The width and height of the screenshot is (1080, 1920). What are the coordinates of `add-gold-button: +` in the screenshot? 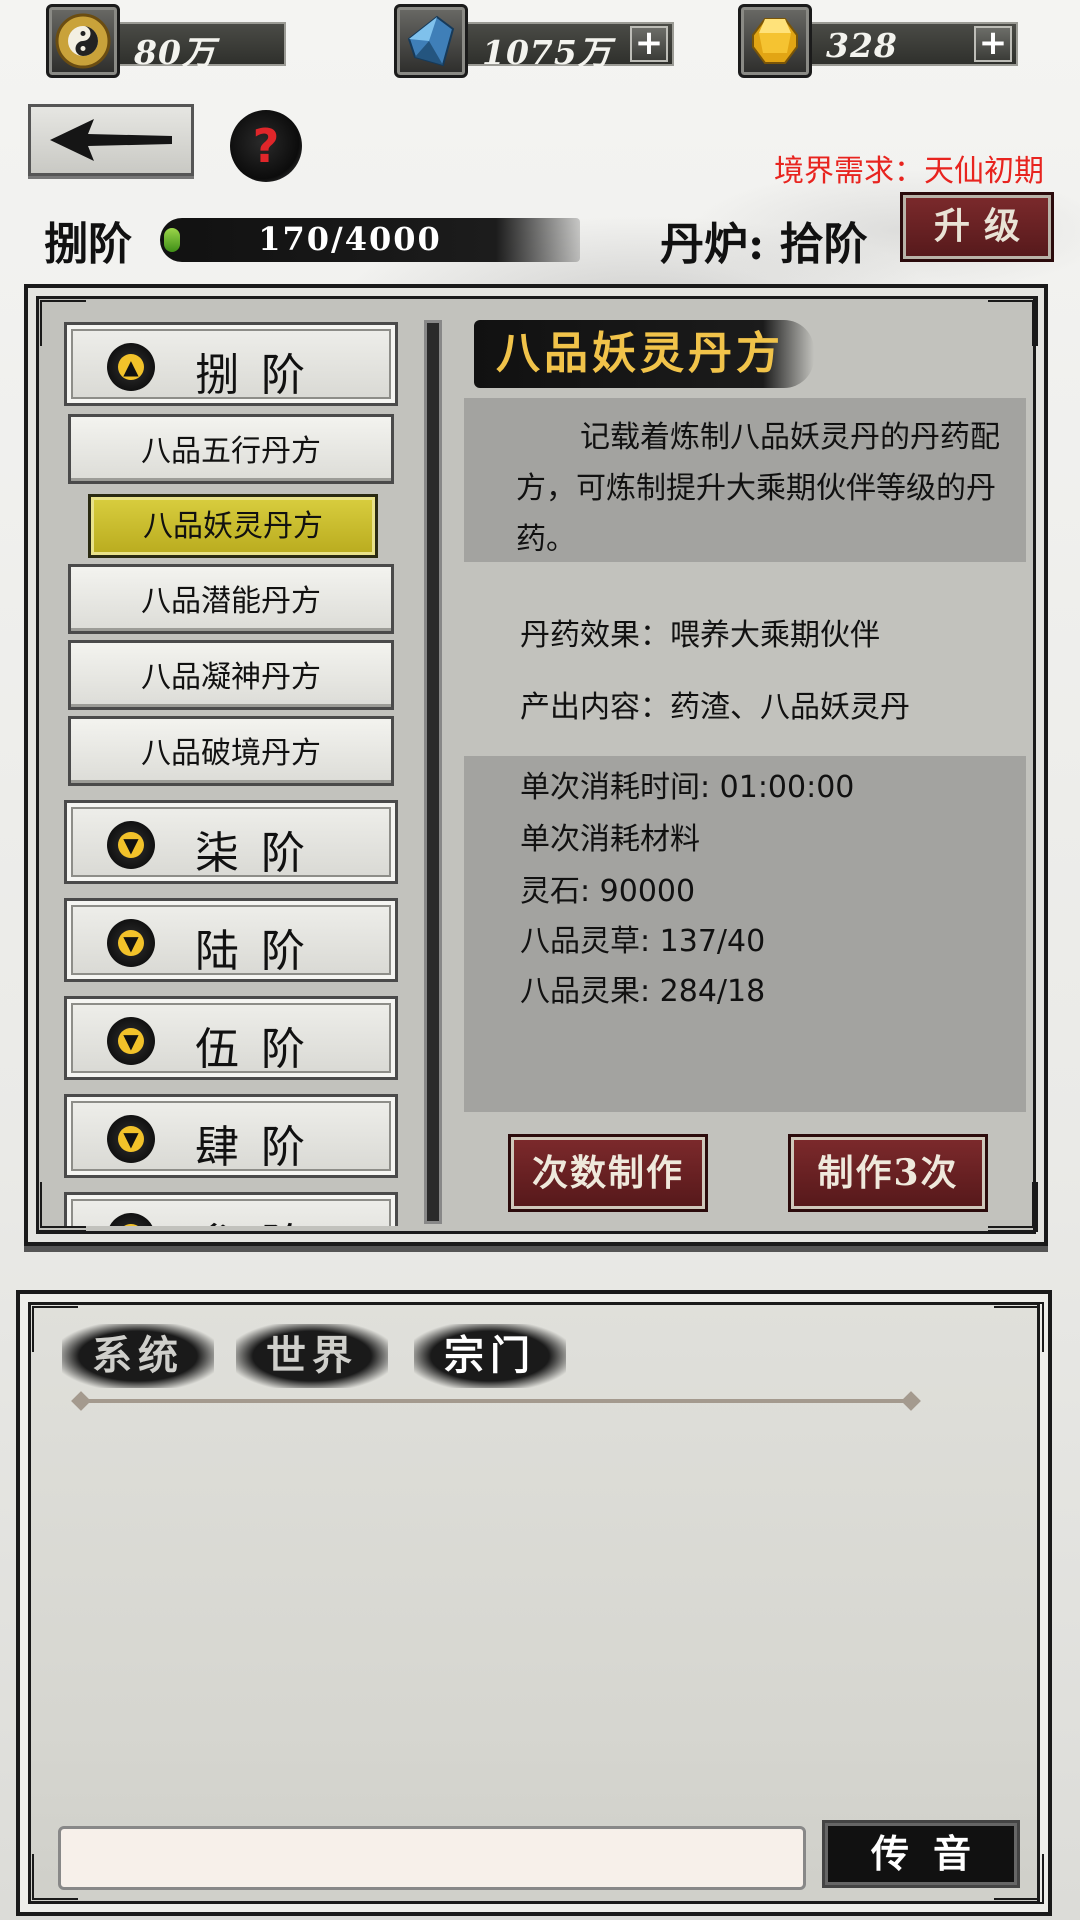 It's located at (993, 44).